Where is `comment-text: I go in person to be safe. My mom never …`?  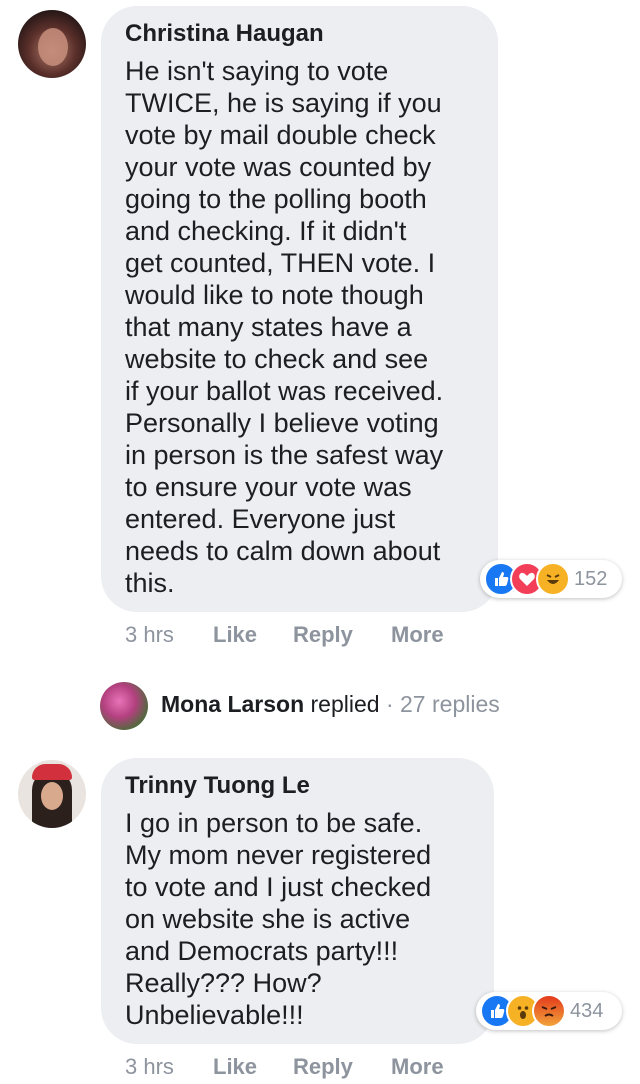
comment-text: I go in person to be safe. My mom never … is located at coordinates (278, 919).